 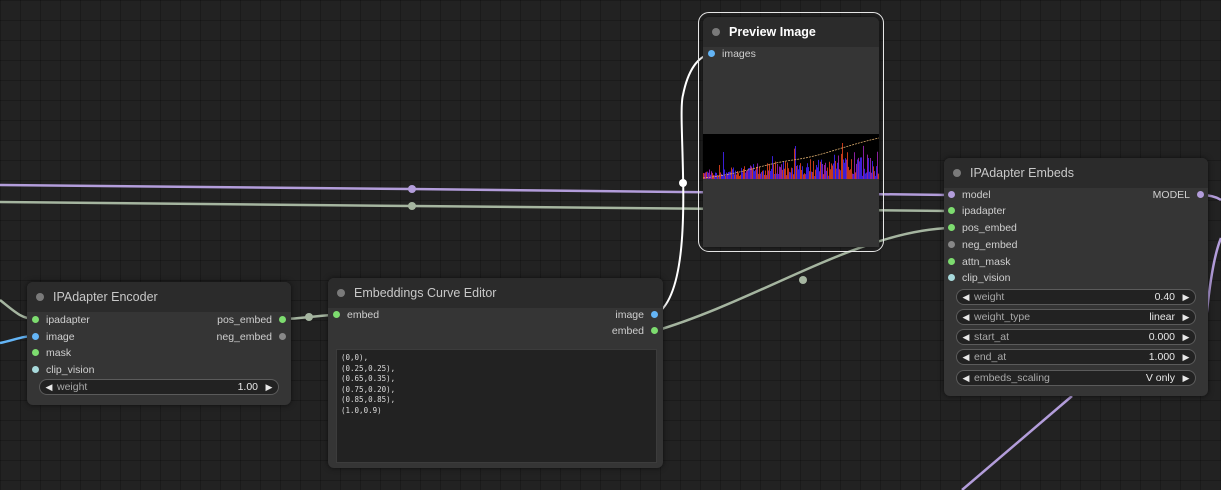 What do you see at coordinates (159, 297) in the screenshot?
I see `encoder-node-title: IPAdapter Encoder` at bounding box center [159, 297].